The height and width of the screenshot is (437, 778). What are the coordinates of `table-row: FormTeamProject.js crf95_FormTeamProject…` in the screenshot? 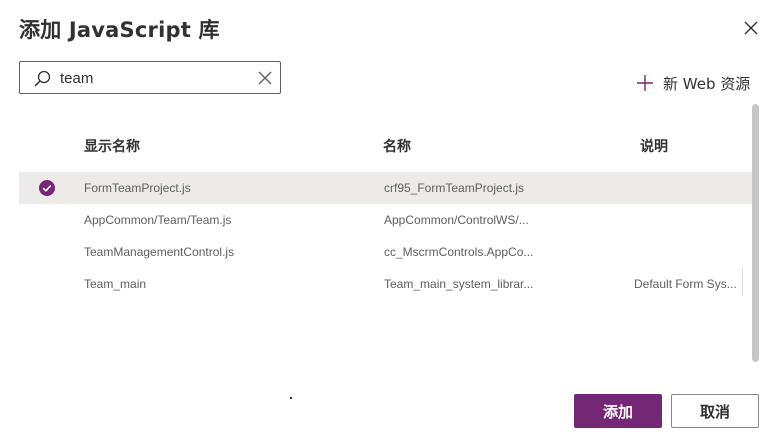 It's located at (385, 188).